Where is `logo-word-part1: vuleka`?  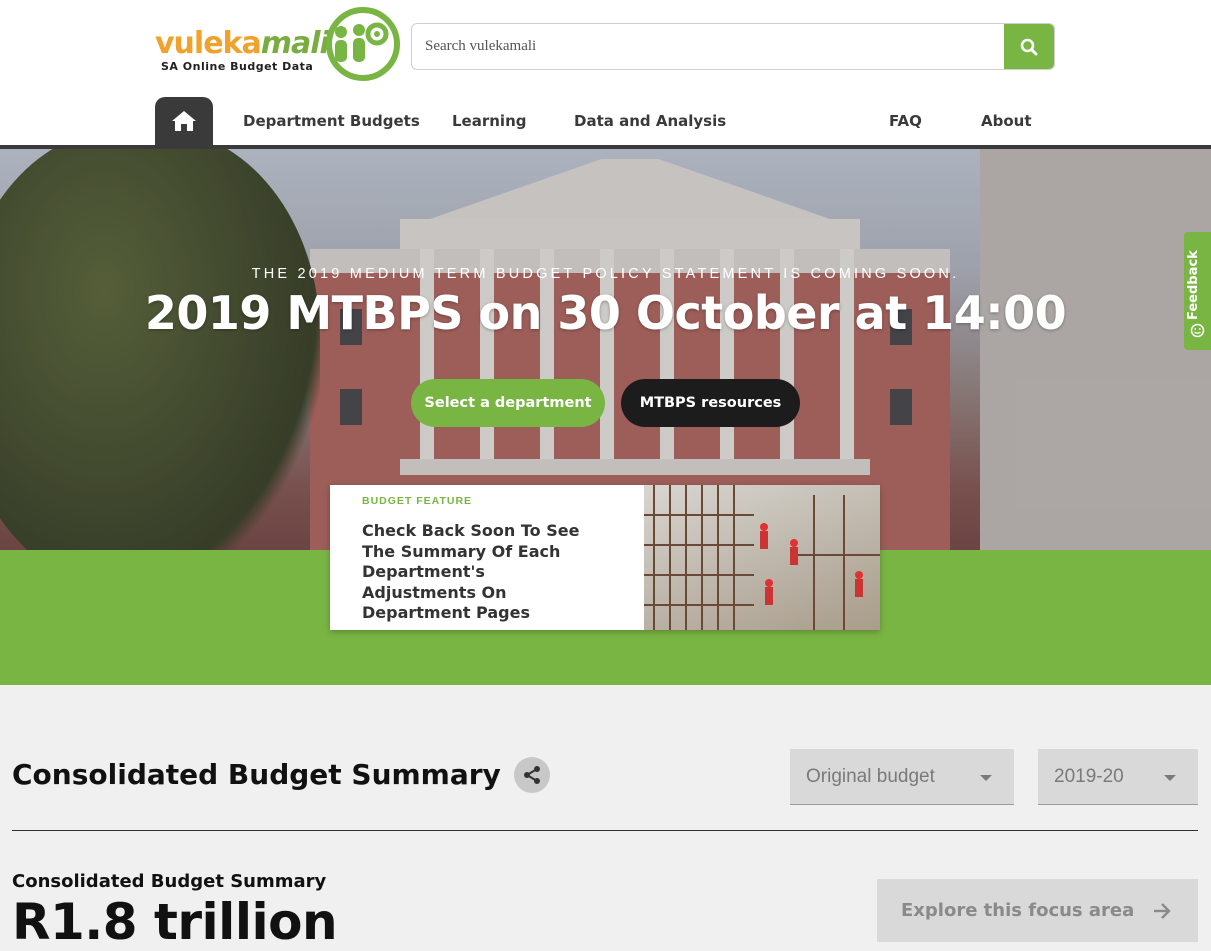
logo-word-part1: vuleka is located at coordinates (208, 43).